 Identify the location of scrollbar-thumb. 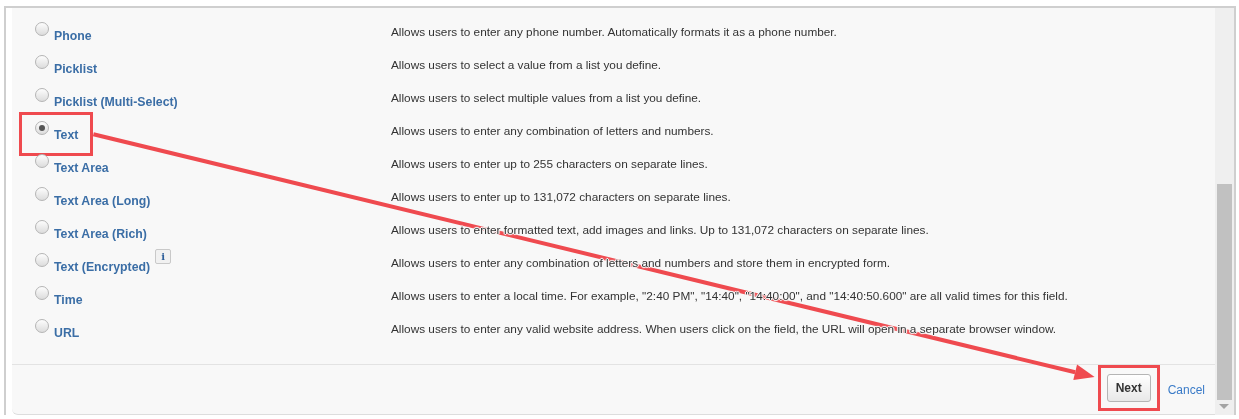
(1224, 292).